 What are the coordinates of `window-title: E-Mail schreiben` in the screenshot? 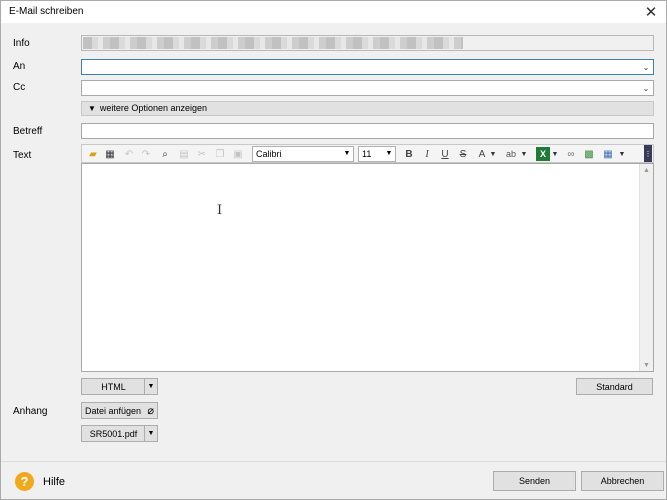 It's located at (46, 11).